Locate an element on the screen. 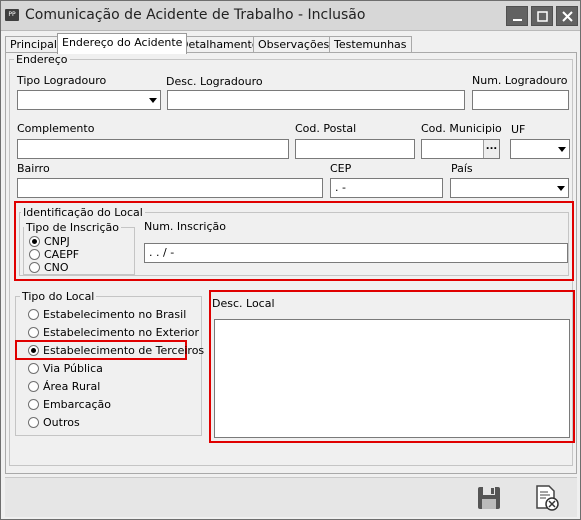 This screenshot has width=581, height=520. cancel-document-icon is located at coordinates (547, 498).